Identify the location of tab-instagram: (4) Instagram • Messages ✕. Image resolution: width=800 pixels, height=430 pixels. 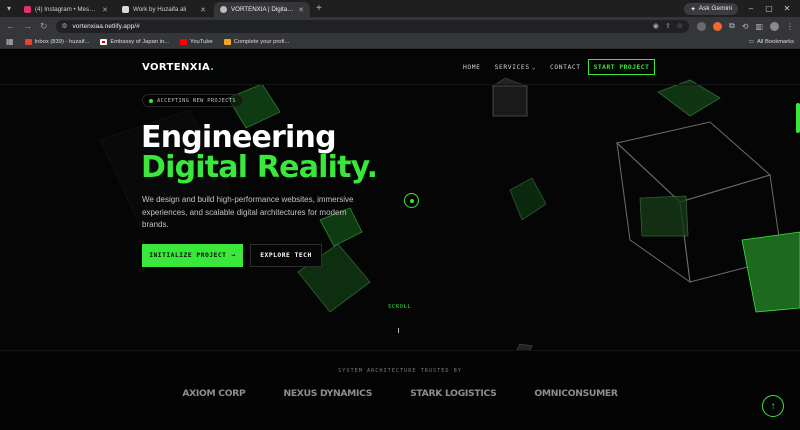
(66, 9).